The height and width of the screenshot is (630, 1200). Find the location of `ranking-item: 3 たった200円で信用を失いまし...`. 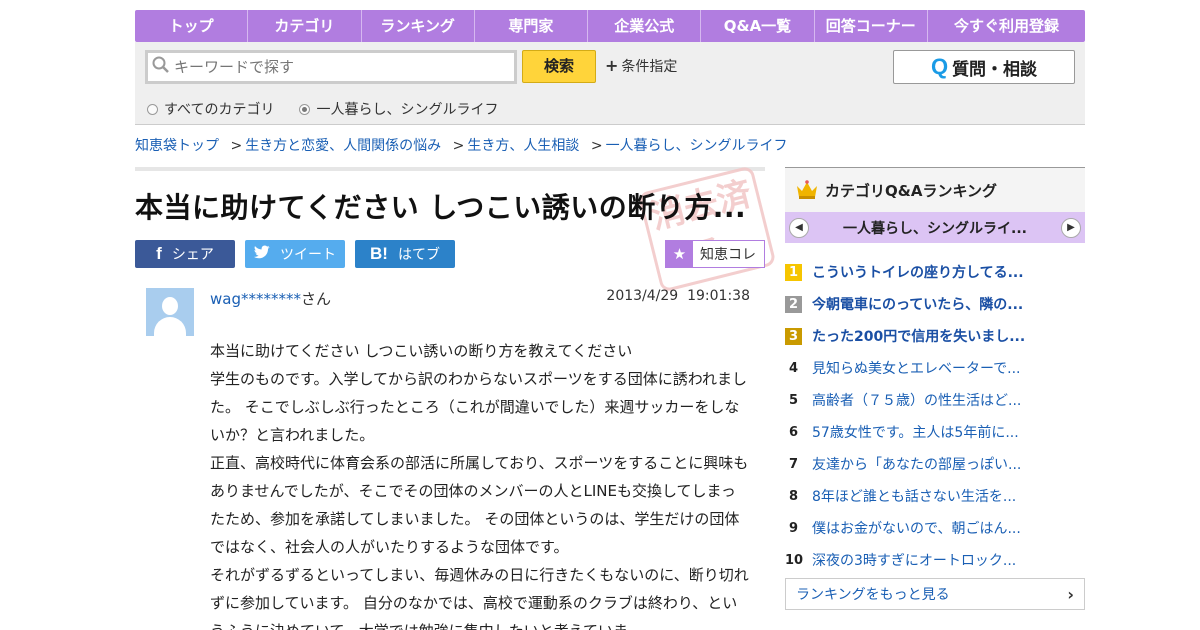

ranking-item: 3 たった200円で信用を失いまし... is located at coordinates (935, 336).